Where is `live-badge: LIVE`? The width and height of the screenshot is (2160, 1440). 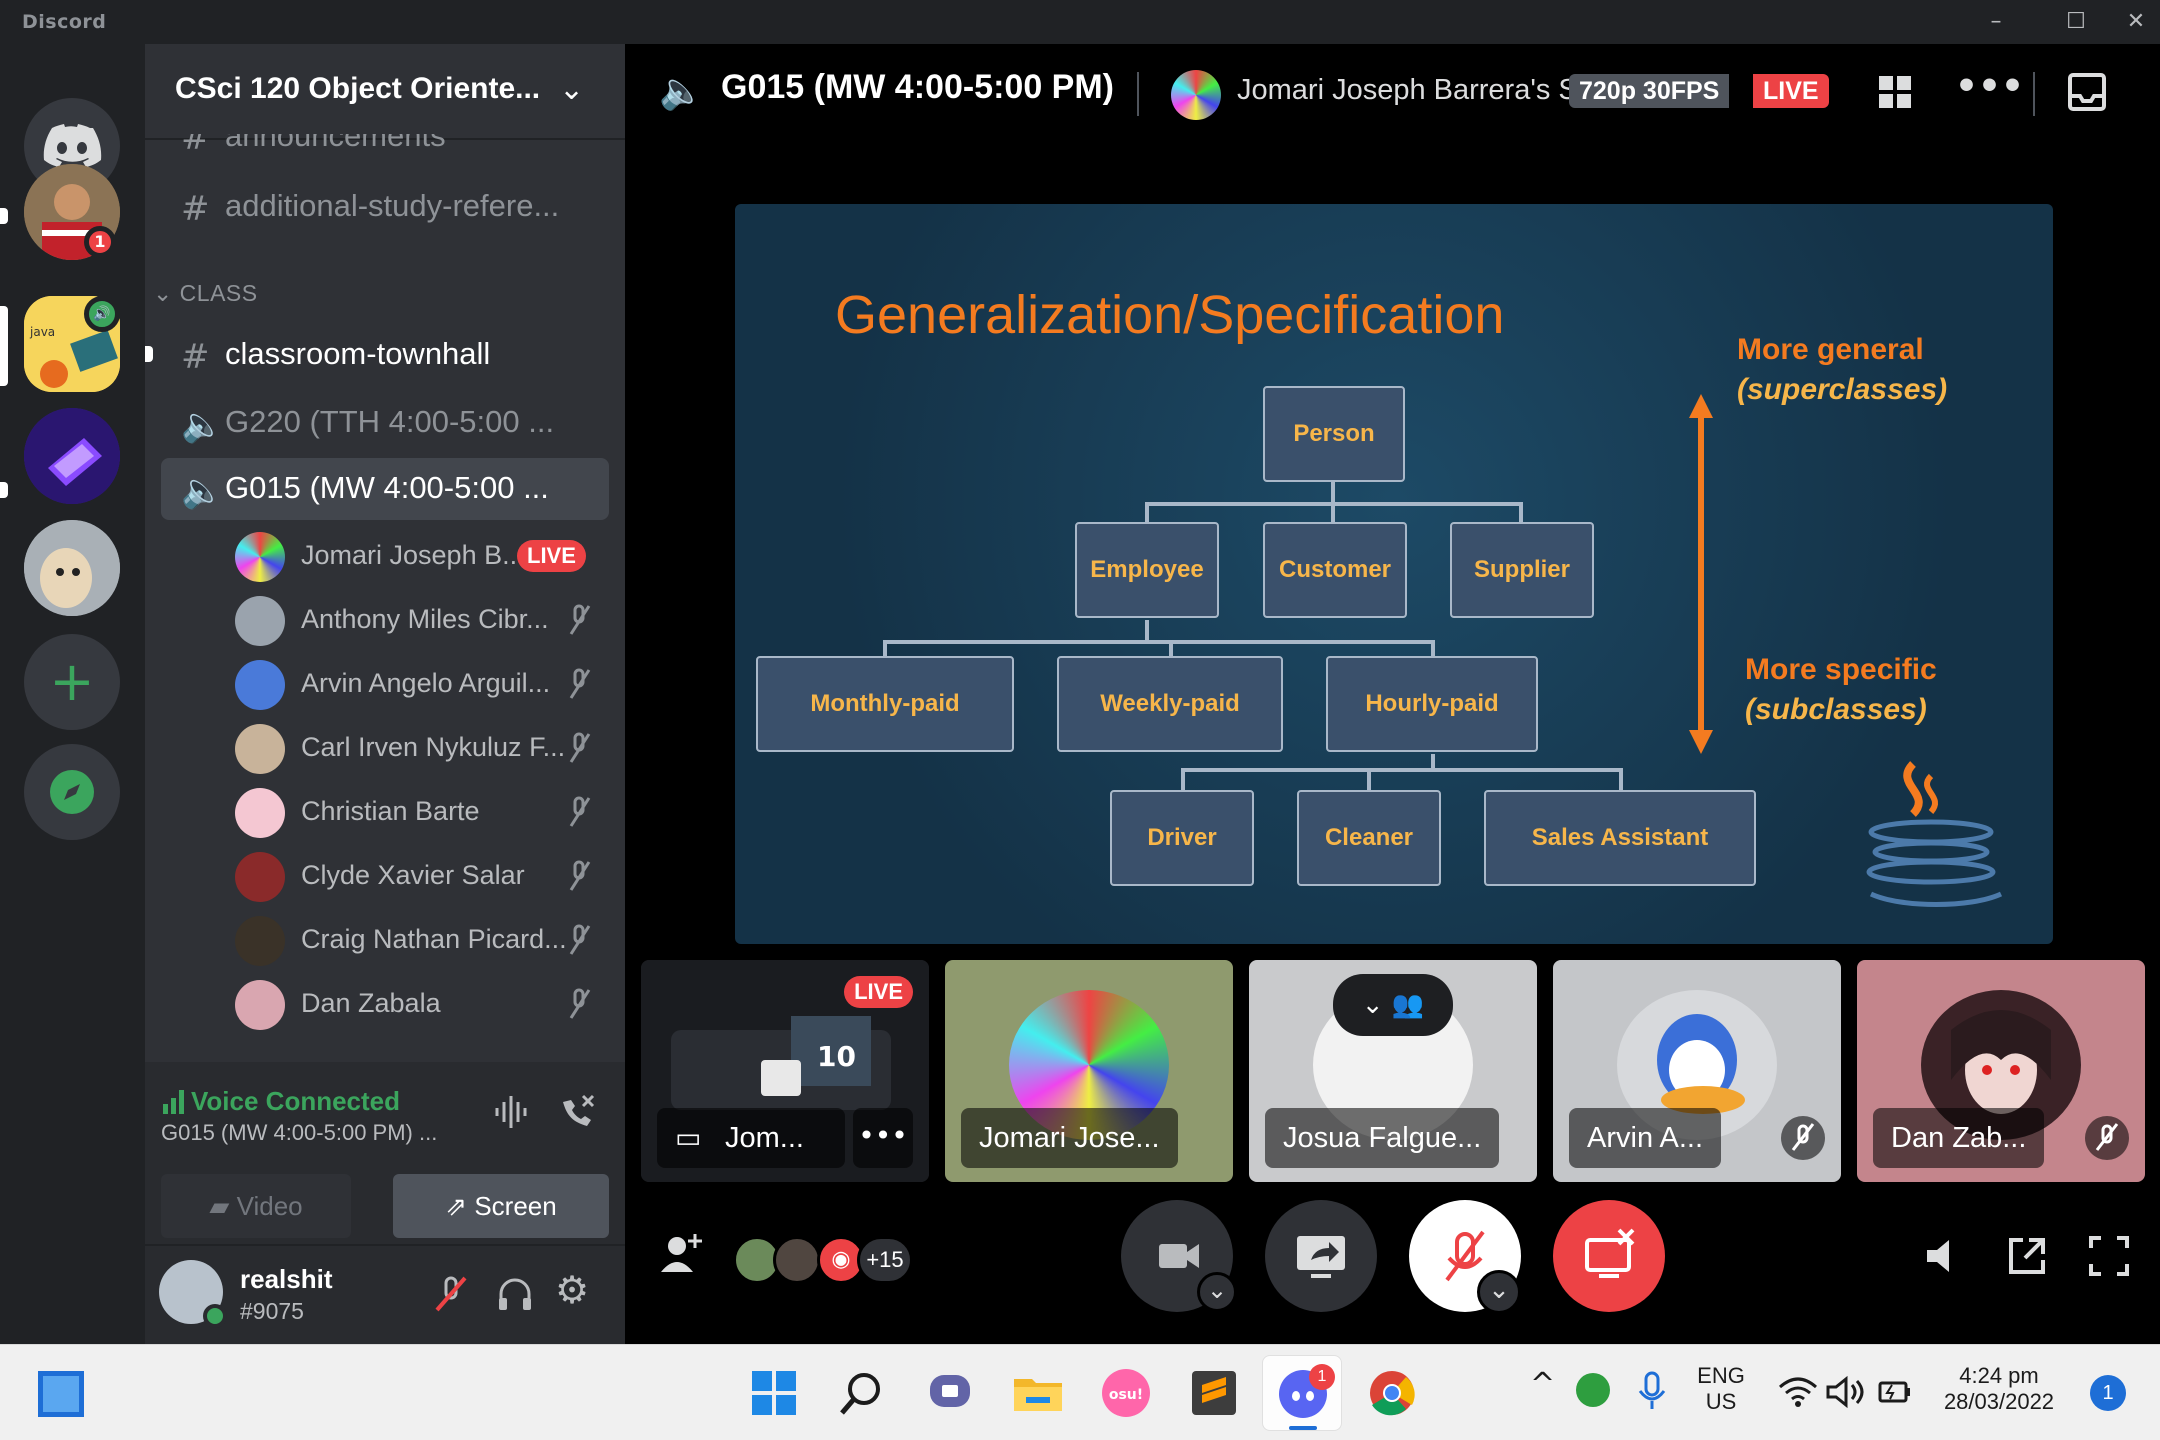 live-badge: LIVE is located at coordinates (551, 556).